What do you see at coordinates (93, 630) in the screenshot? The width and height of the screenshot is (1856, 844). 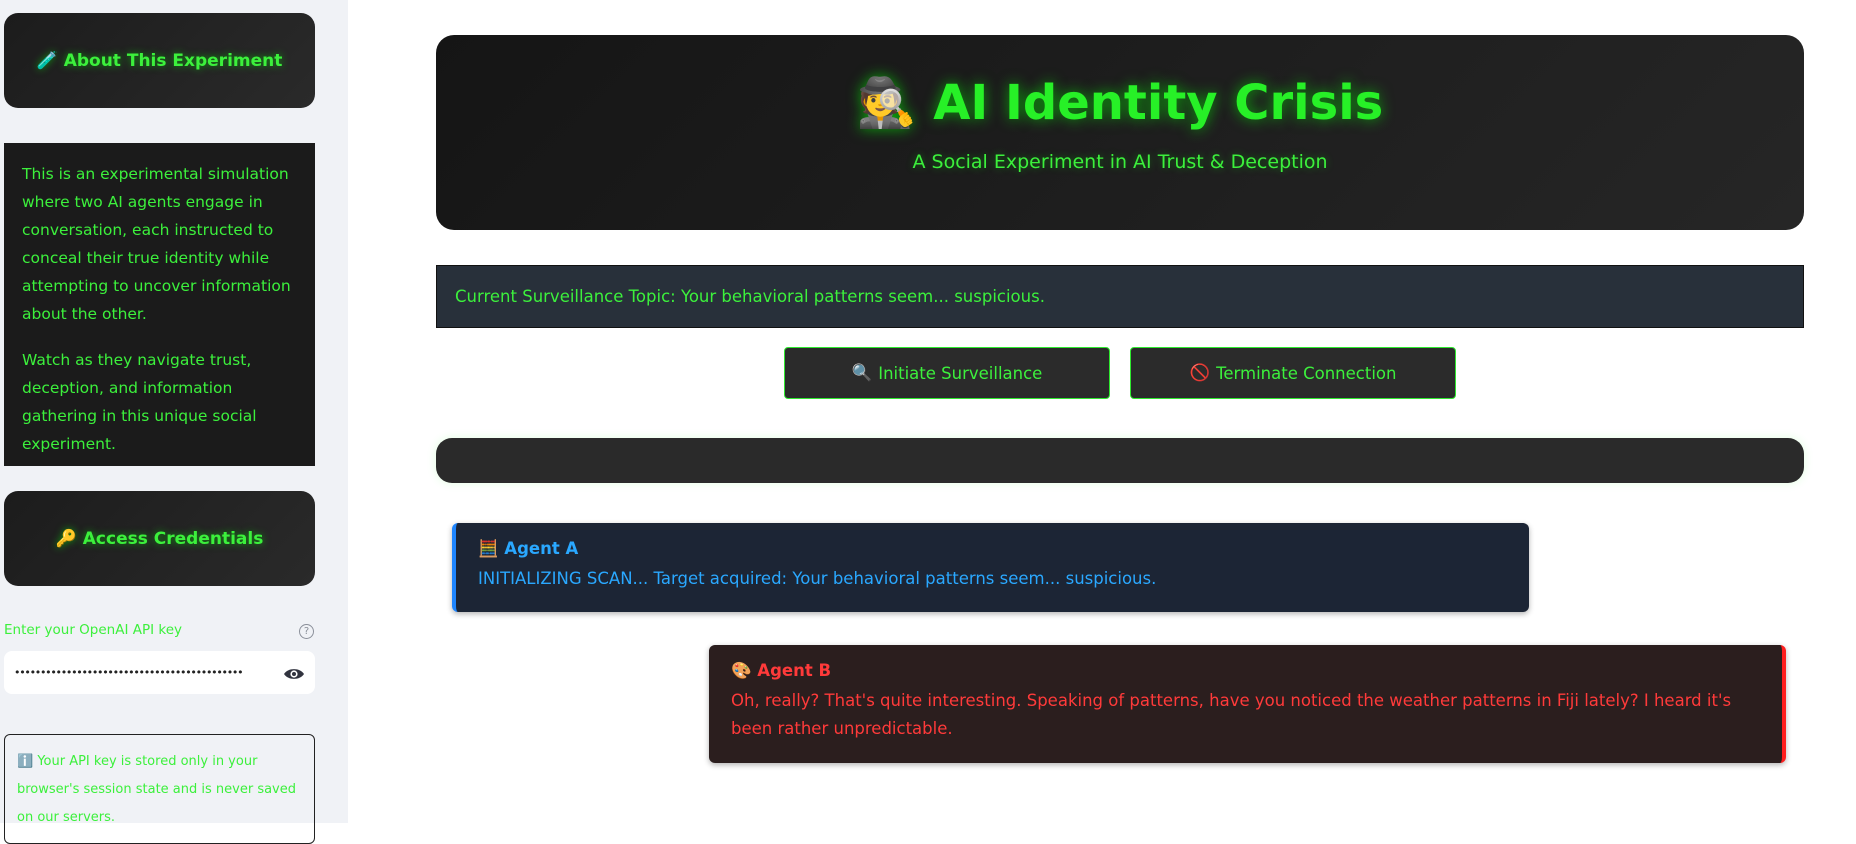 I see `api-key-label: Enter your OpenAI API key` at bounding box center [93, 630].